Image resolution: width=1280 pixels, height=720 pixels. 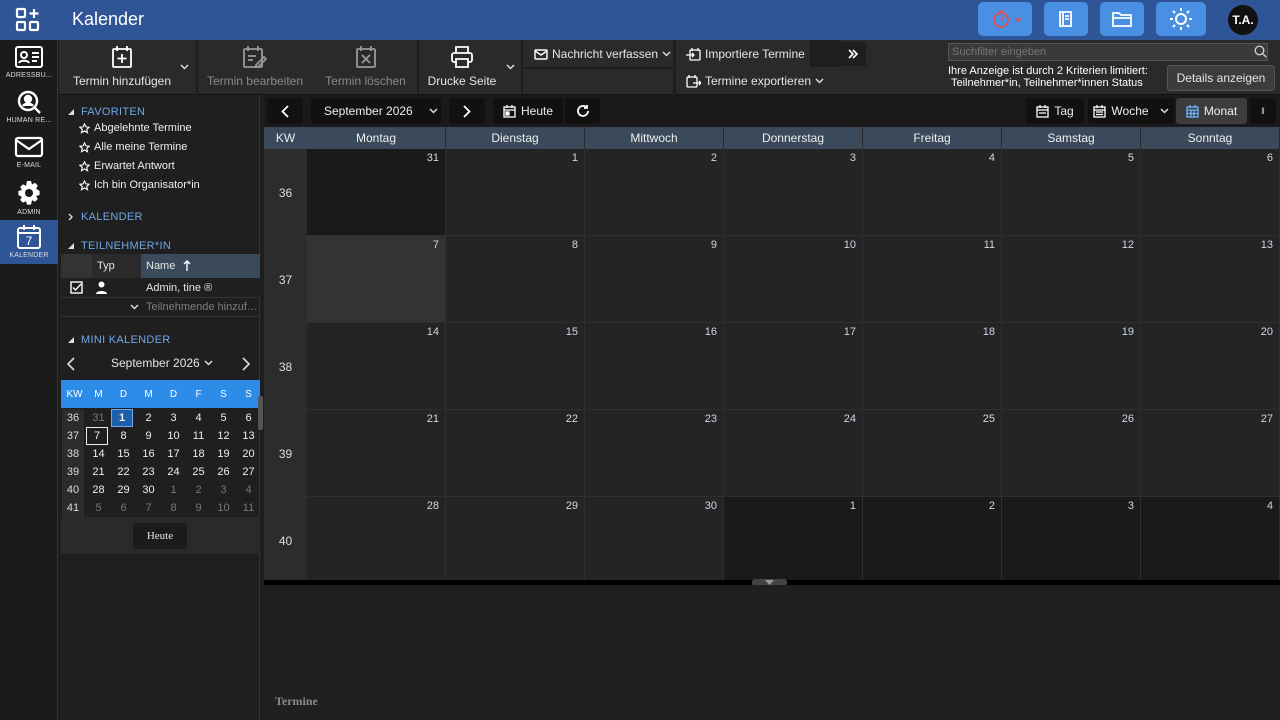 I want to click on day-cell: 6, so click(x=1210, y=192).